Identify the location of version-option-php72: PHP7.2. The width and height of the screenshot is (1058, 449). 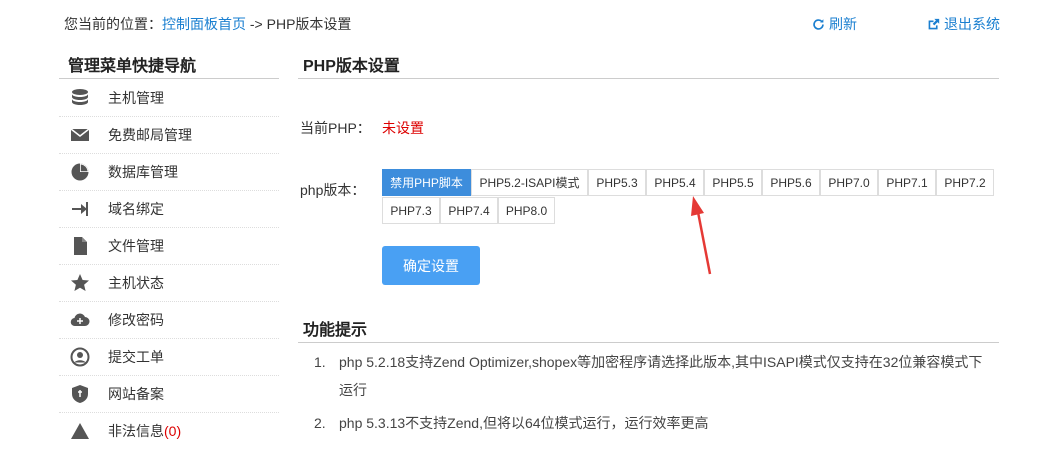
(965, 182).